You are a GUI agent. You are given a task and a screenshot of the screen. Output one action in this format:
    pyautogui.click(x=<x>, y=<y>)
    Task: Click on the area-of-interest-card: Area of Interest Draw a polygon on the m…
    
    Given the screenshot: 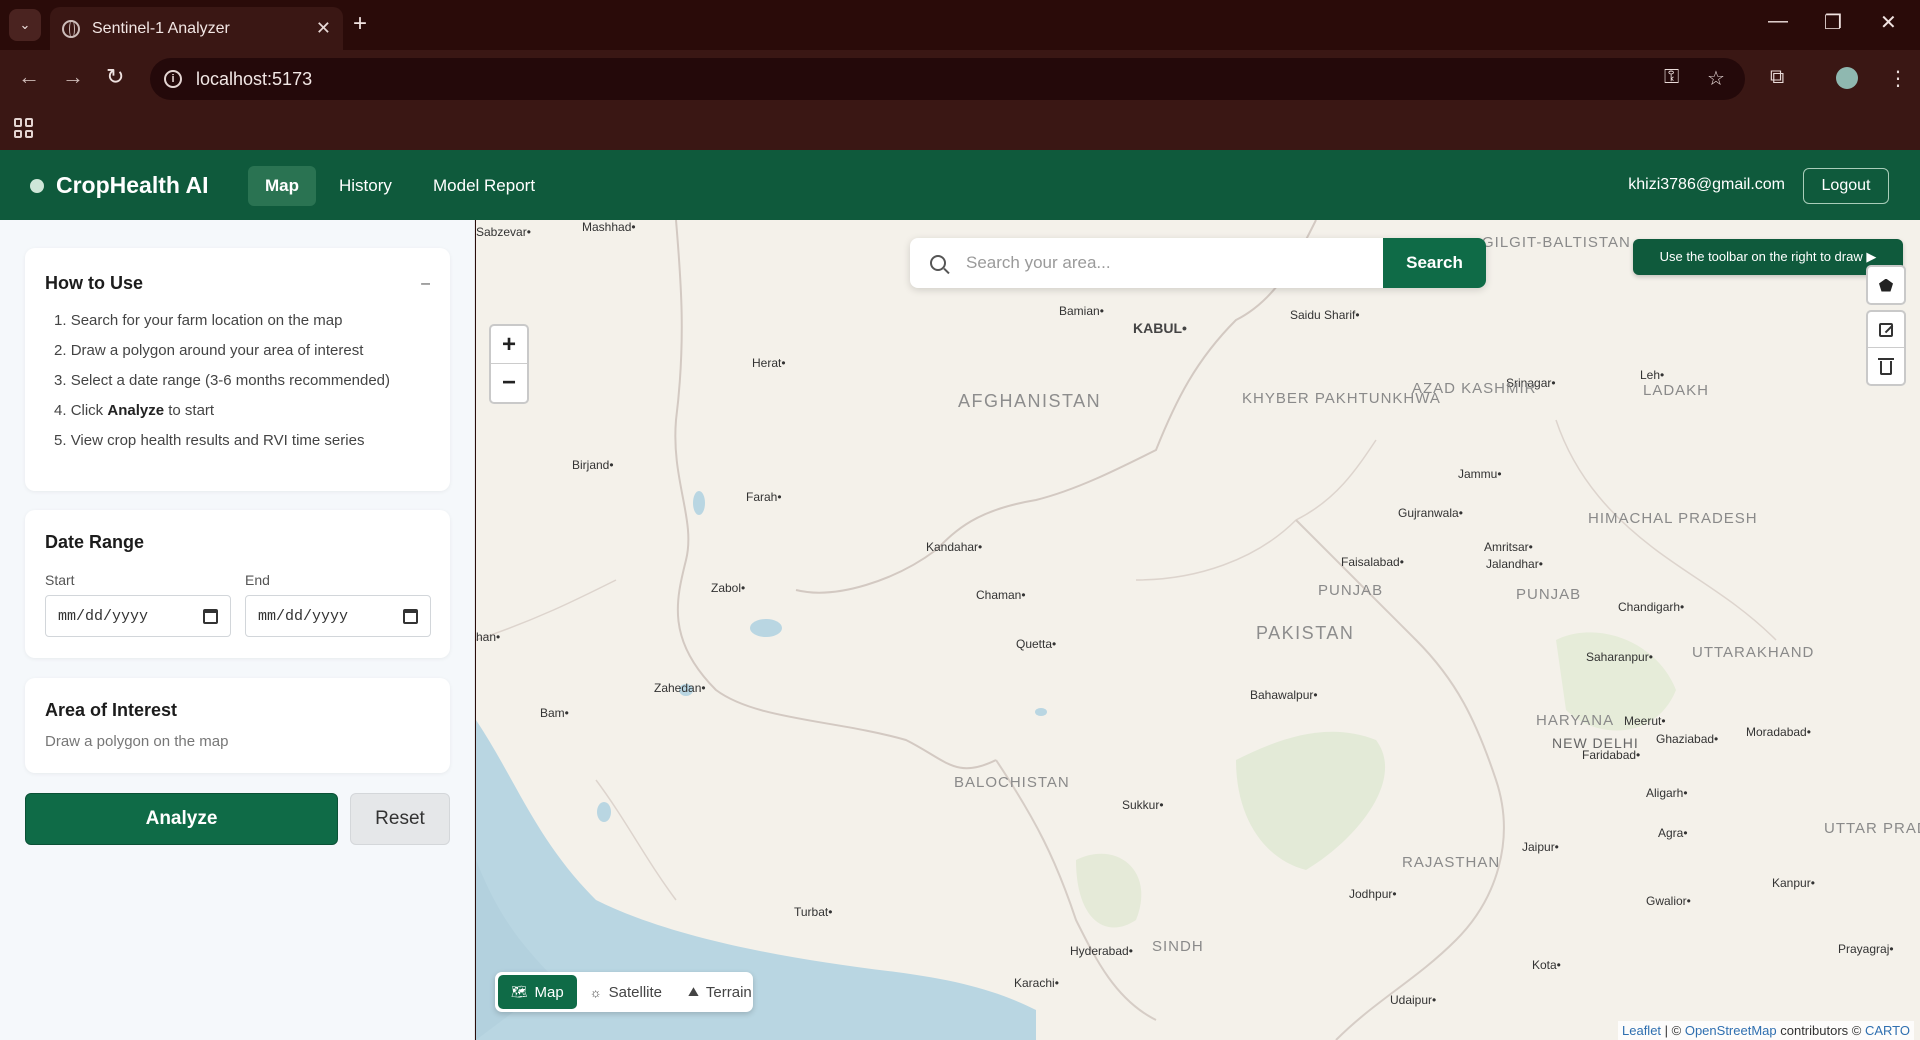 What is the action you would take?
    pyautogui.click(x=237, y=725)
    